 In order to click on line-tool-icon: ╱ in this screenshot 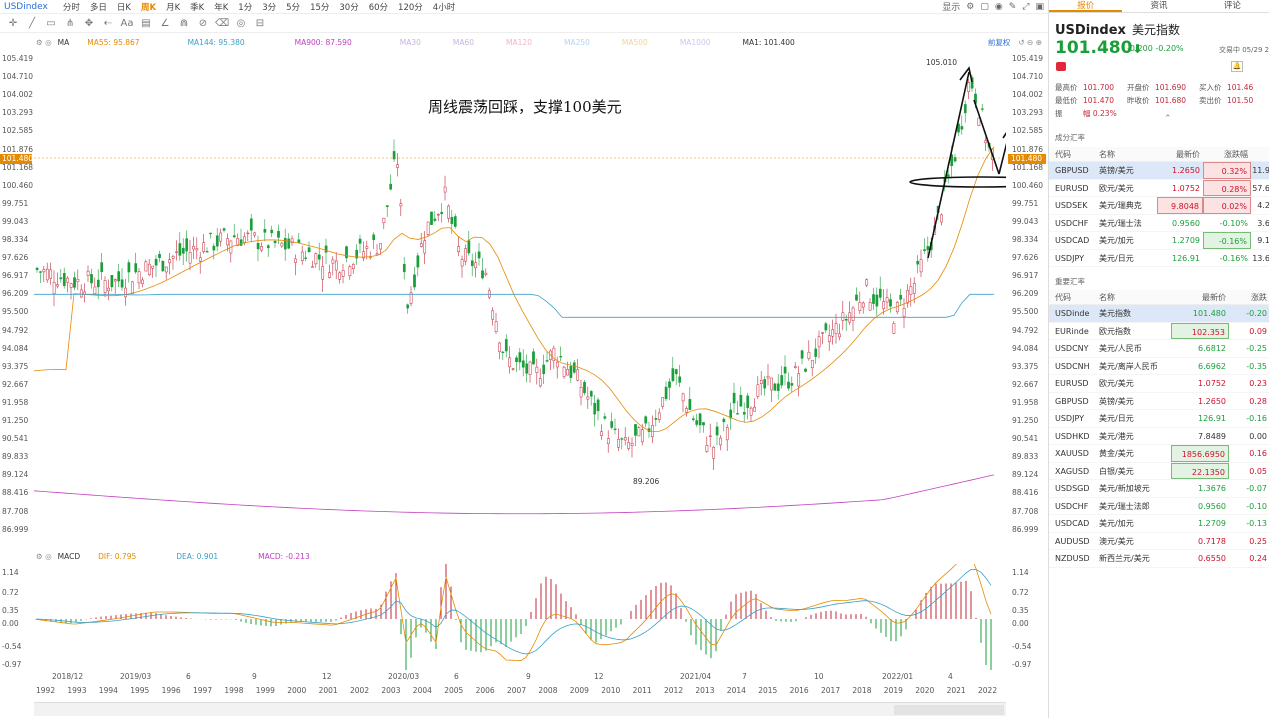, I will do `click(32, 23)`.